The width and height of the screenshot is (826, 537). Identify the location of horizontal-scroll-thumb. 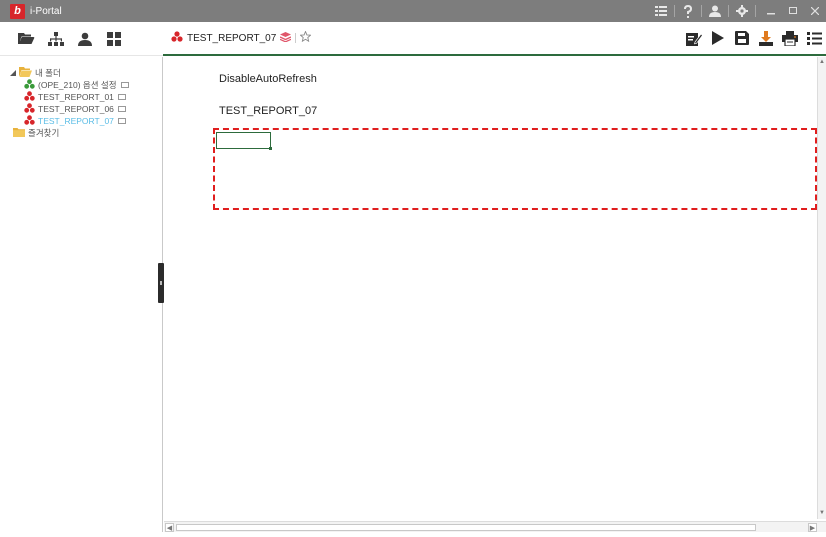
(466, 527).